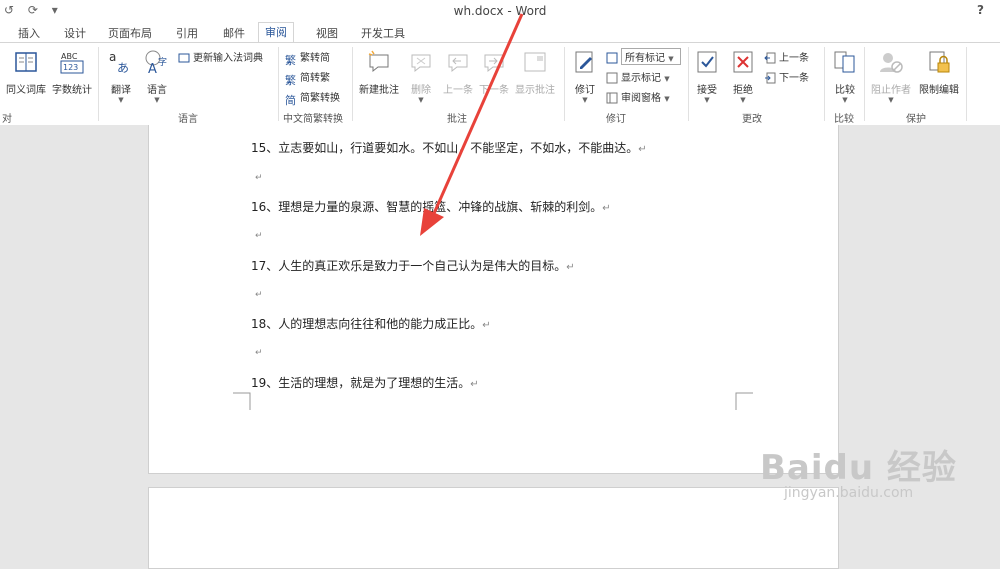 The height and width of the screenshot is (569, 1000). Describe the element at coordinates (477, 116) in the screenshot. I see `arrow-shaft` at that location.